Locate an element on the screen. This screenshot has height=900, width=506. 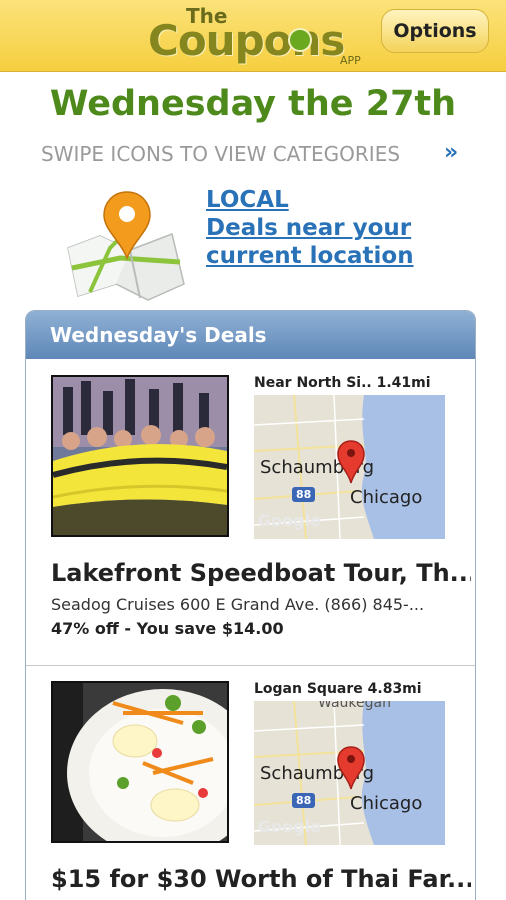
deal-savings: 47% off - You save $14.00 is located at coordinates (167, 628).